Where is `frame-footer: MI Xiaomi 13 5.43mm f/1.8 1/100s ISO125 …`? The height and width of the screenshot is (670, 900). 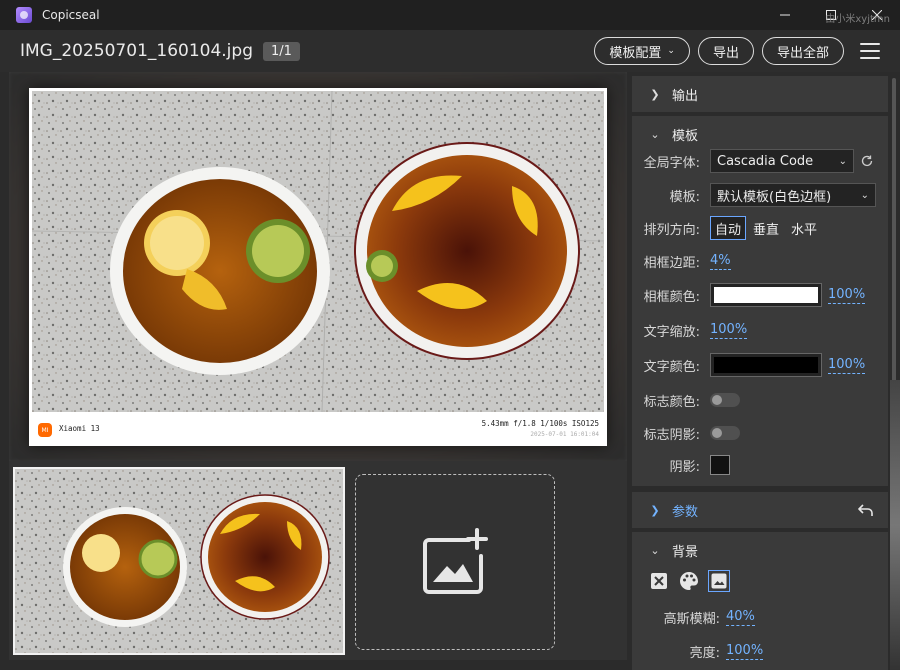 frame-footer: MI Xiaomi 13 5.43mm f/1.8 1/100s ISO125 … is located at coordinates (318, 429).